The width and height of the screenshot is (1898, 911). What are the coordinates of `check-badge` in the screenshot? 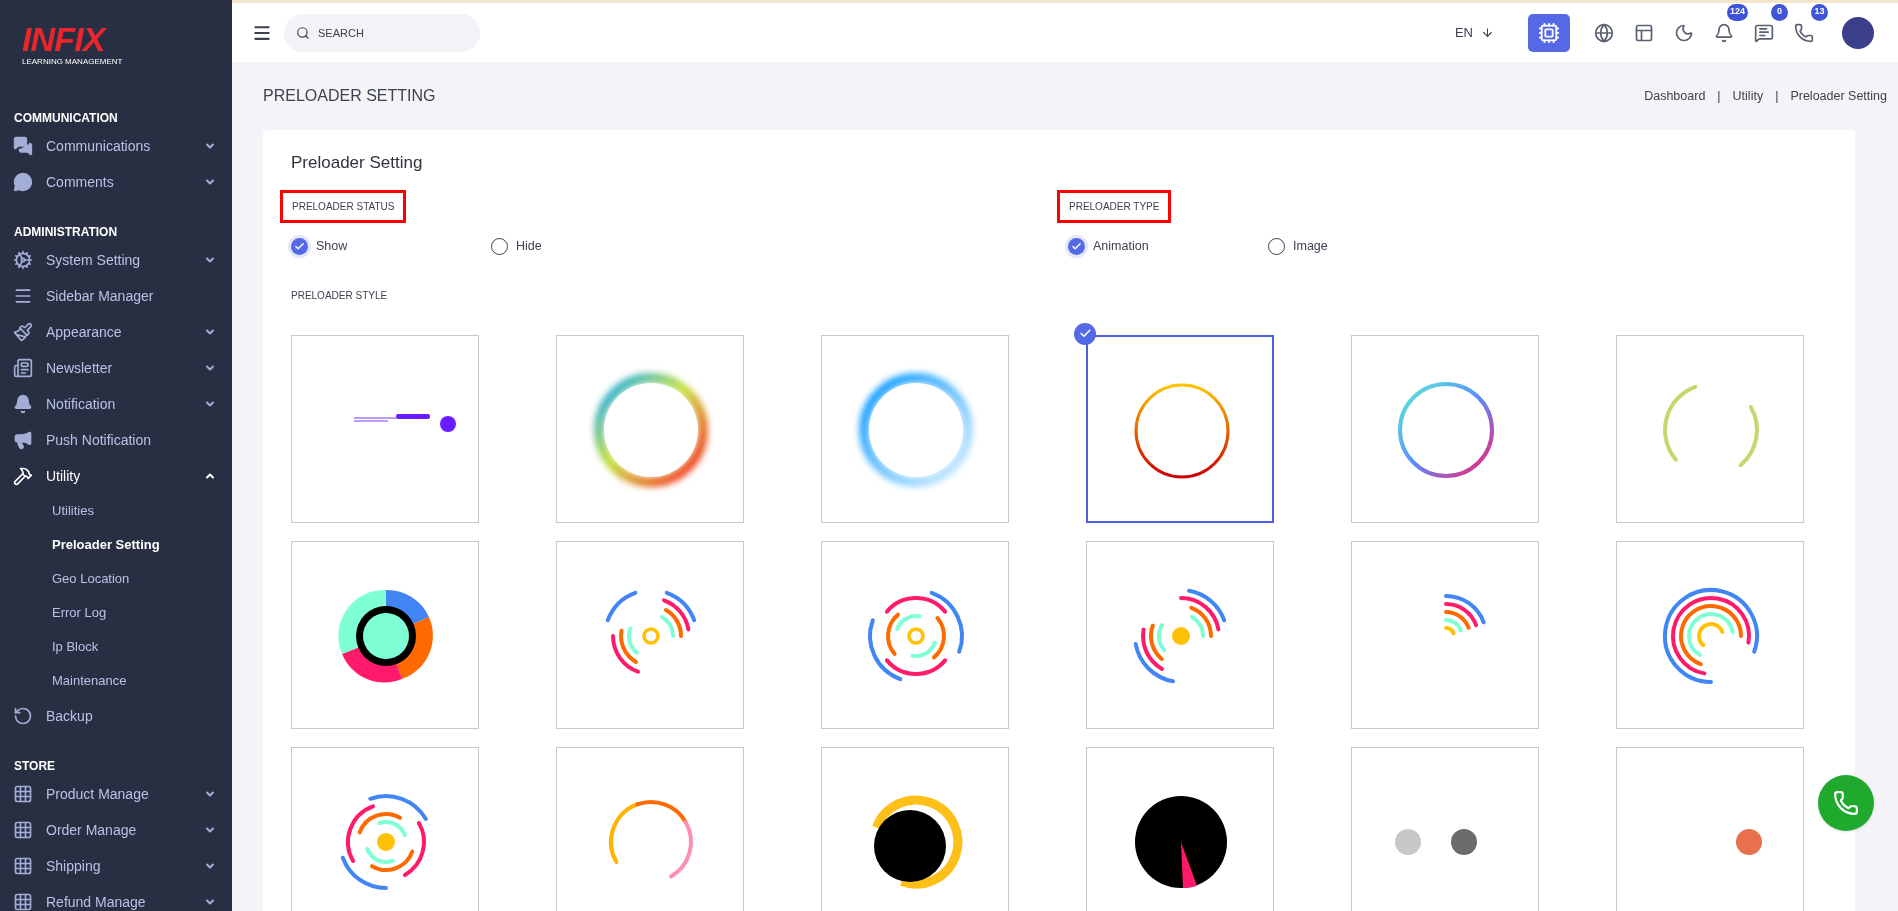 It's located at (1085, 333).